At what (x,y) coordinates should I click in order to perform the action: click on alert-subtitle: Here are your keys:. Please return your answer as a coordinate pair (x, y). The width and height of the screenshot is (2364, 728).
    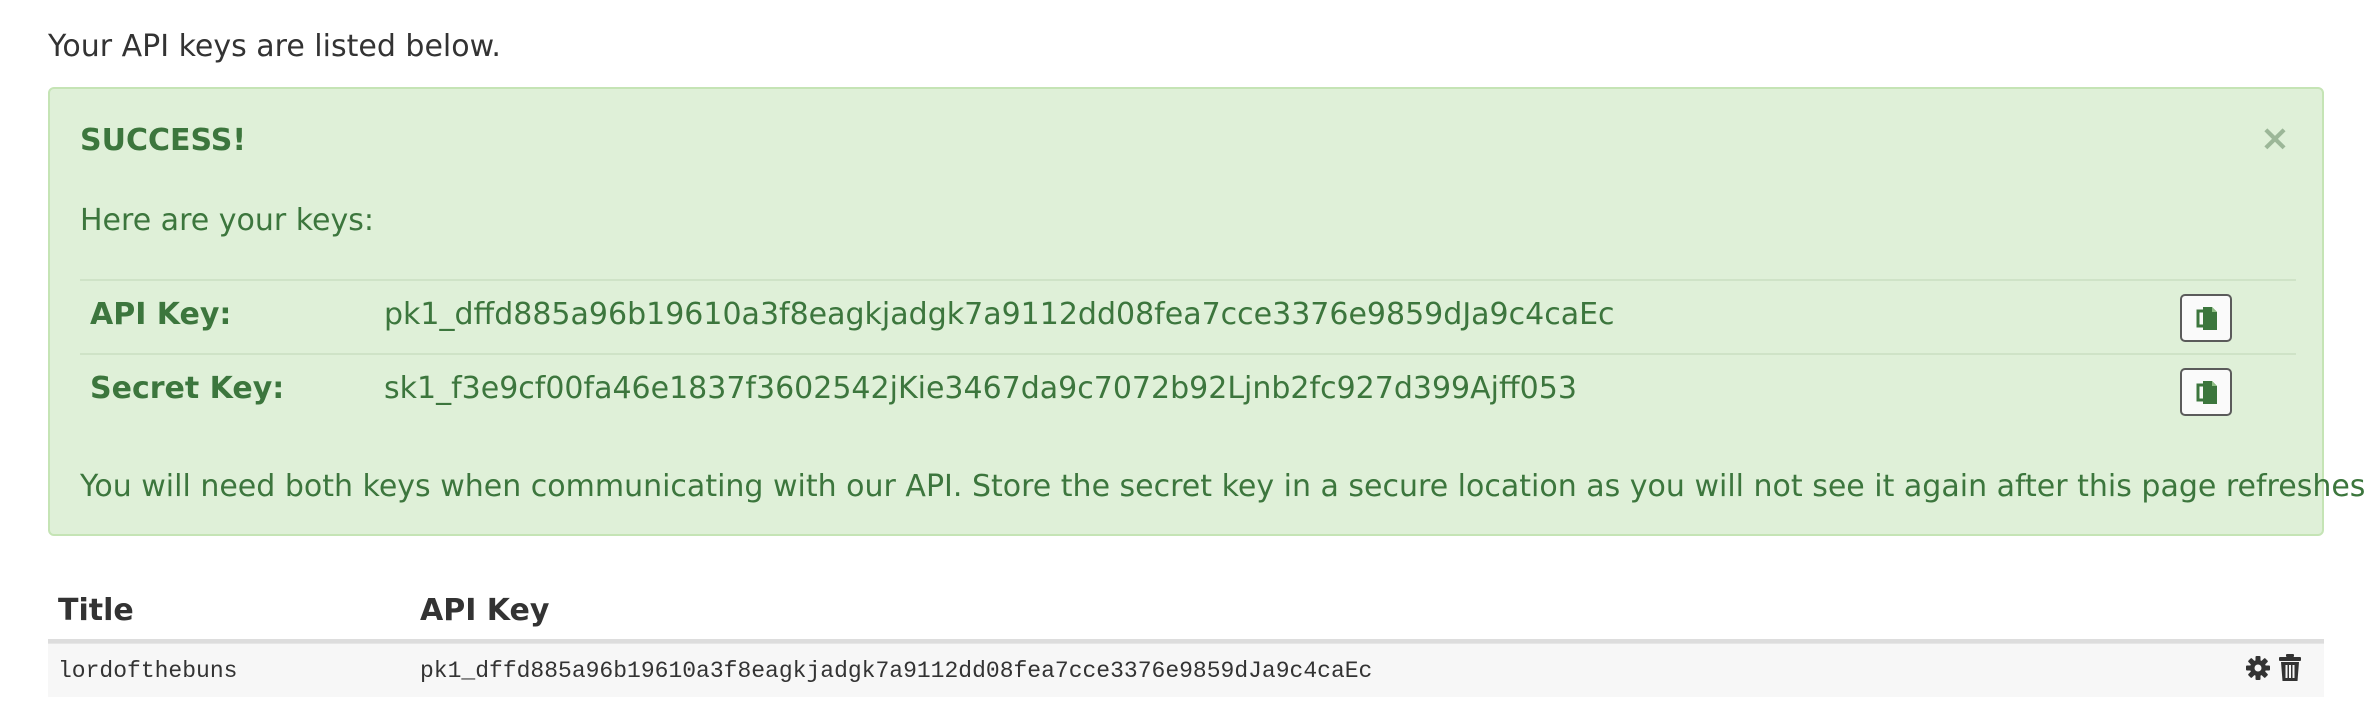
    Looking at the image, I should click on (227, 220).